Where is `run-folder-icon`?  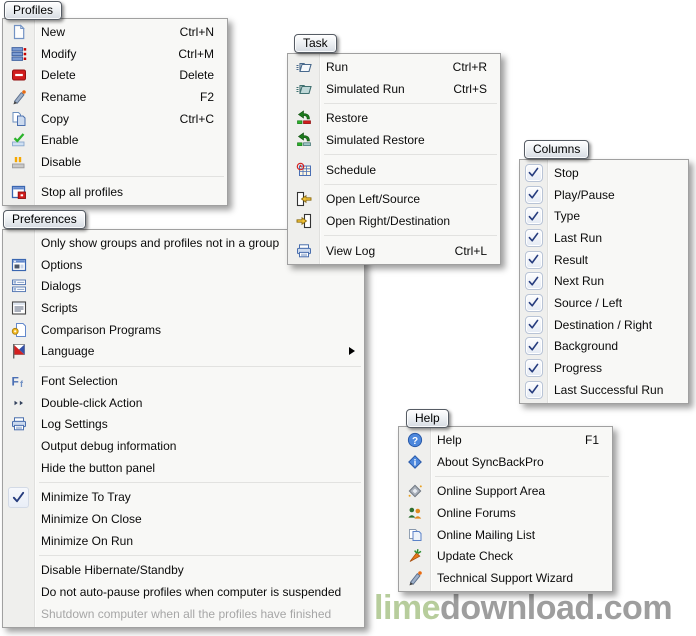 run-folder-icon is located at coordinates (304, 67).